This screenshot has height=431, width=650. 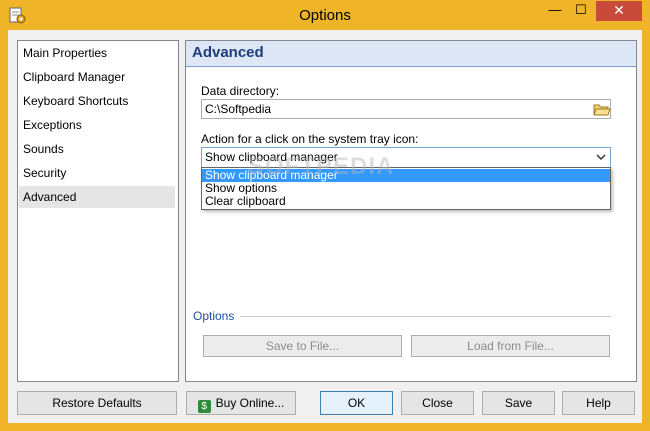 What do you see at coordinates (97, 197) in the screenshot?
I see `nav-item-advanced: Advanced` at bounding box center [97, 197].